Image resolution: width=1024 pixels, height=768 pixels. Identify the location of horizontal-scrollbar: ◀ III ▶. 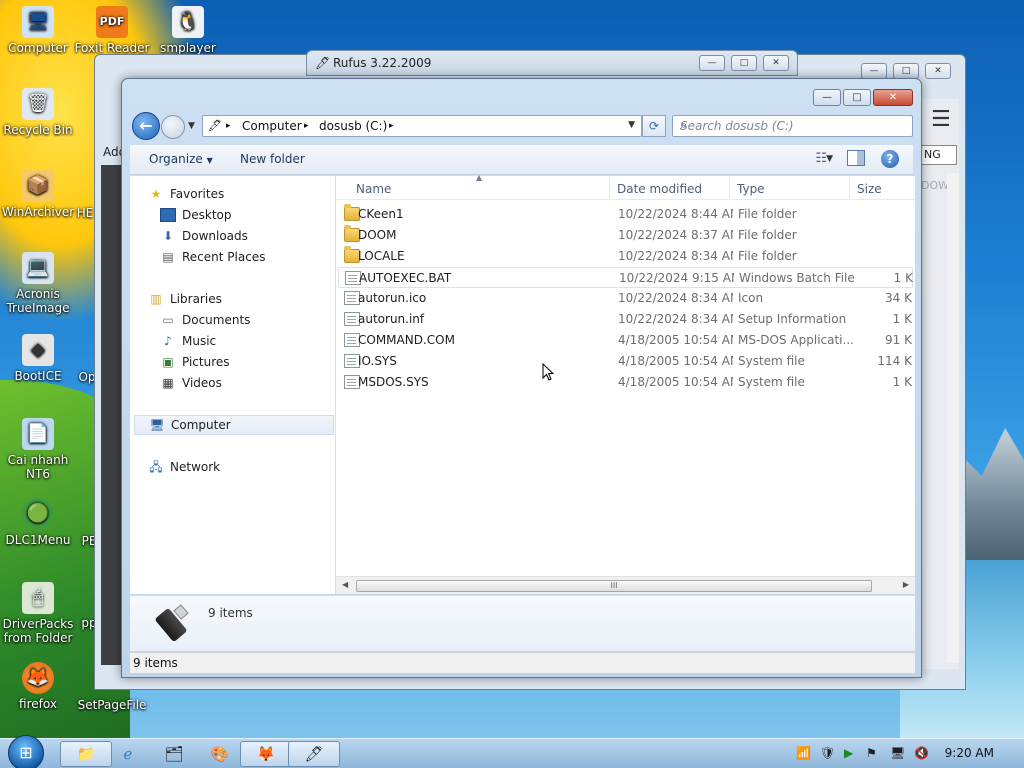
(625, 585).